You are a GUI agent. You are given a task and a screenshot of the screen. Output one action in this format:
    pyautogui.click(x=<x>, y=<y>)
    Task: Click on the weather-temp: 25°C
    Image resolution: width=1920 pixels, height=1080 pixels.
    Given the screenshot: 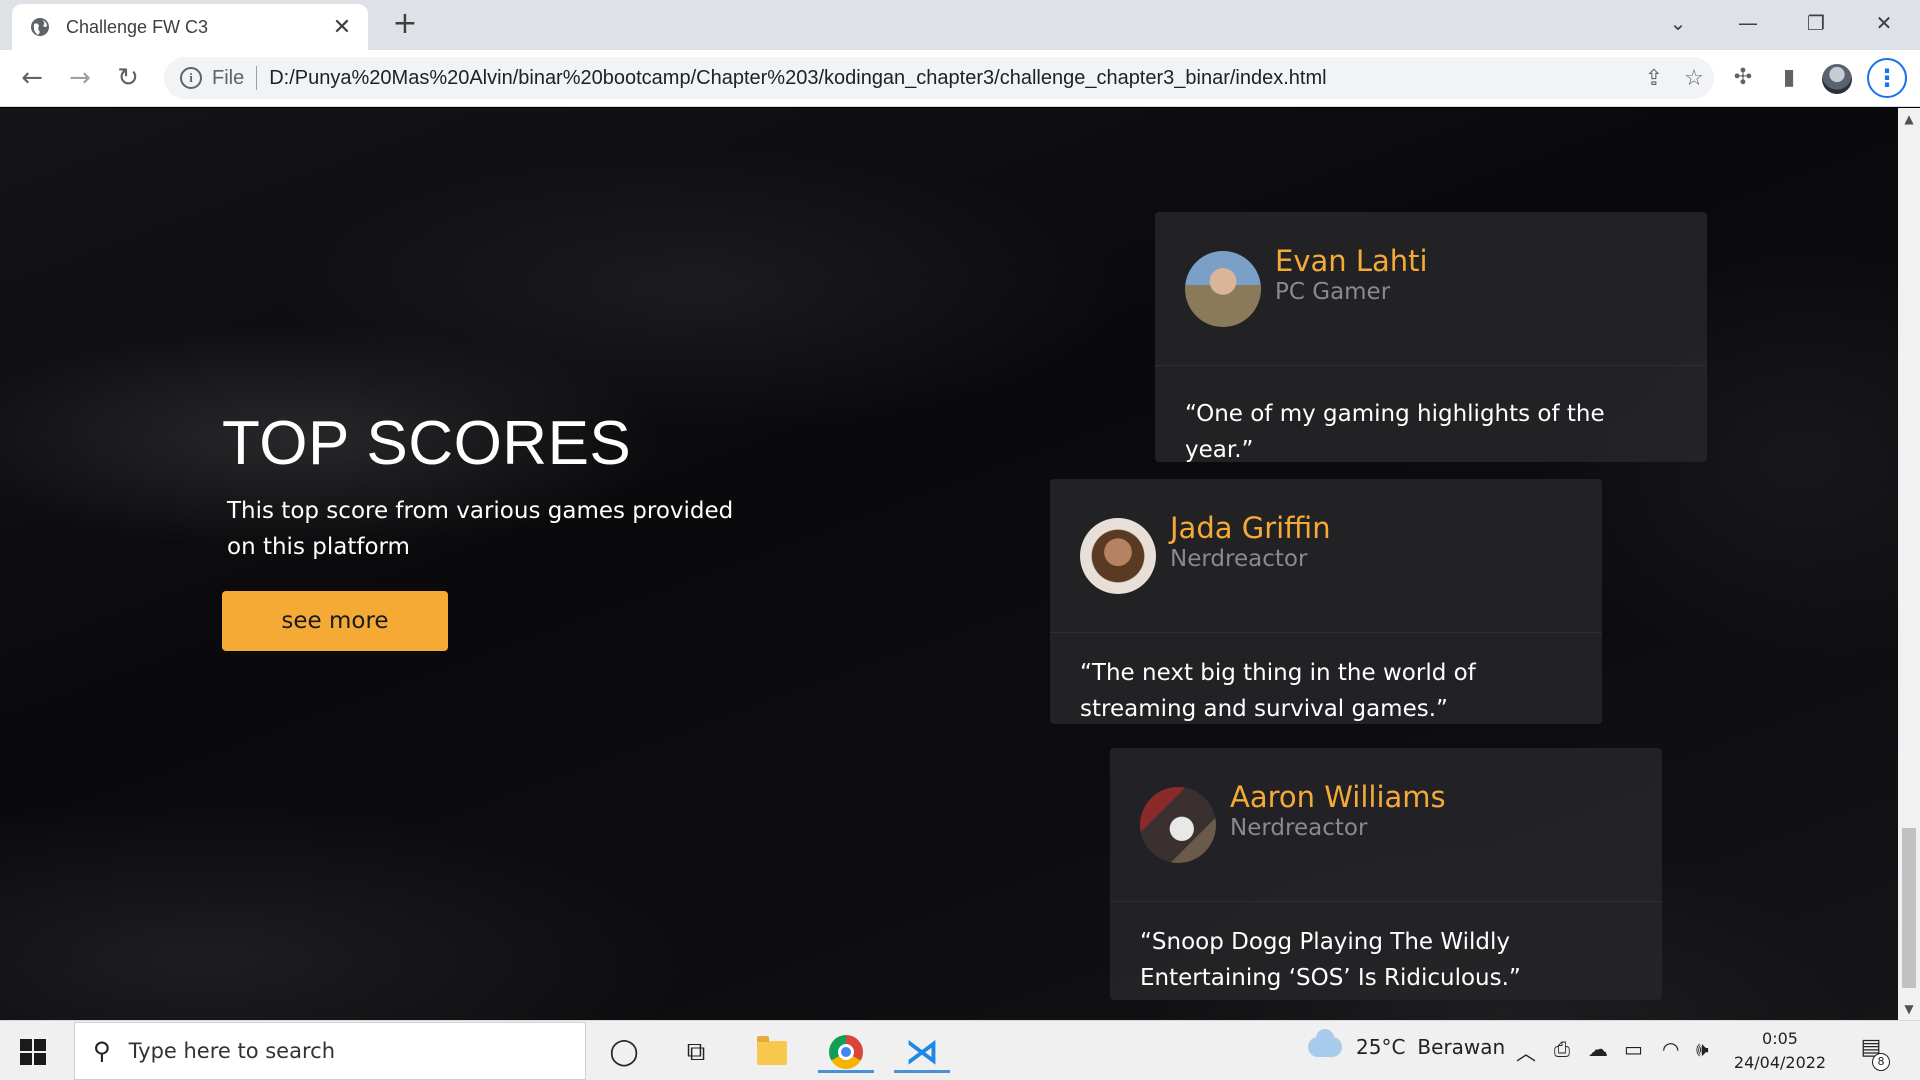 What is the action you would take?
    pyautogui.click(x=1381, y=1047)
    